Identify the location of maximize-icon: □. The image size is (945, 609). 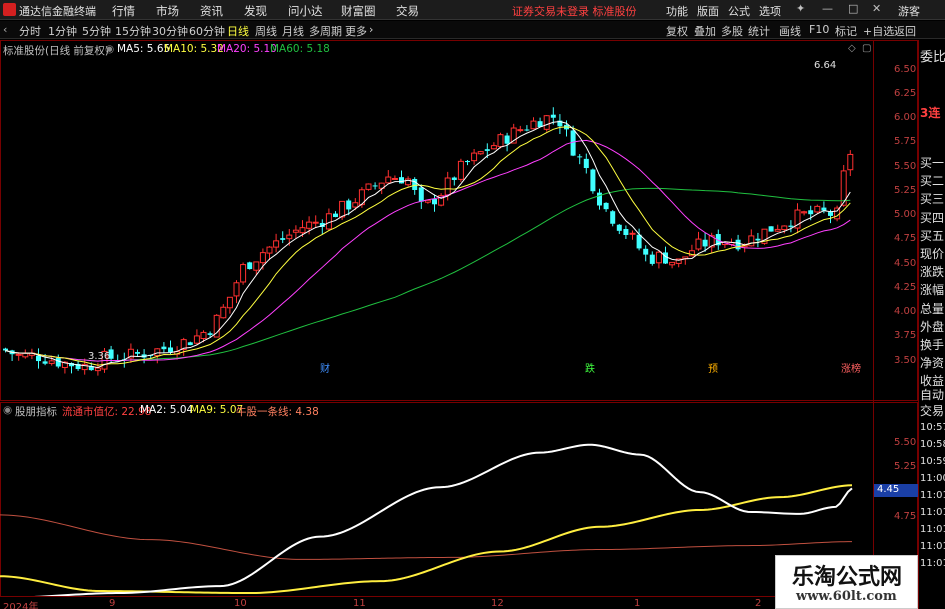
(853, 8).